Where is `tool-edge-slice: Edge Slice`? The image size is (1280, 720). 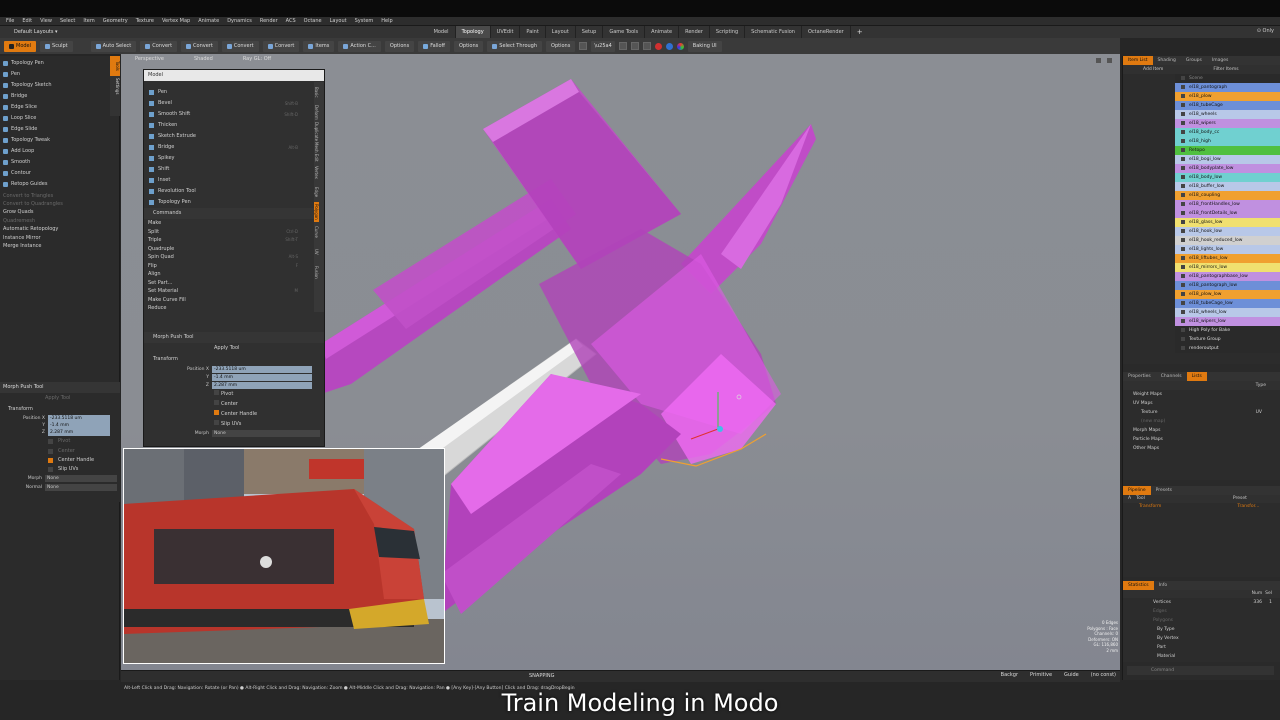 tool-edge-slice: Edge Slice is located at coordinates (54, 107).